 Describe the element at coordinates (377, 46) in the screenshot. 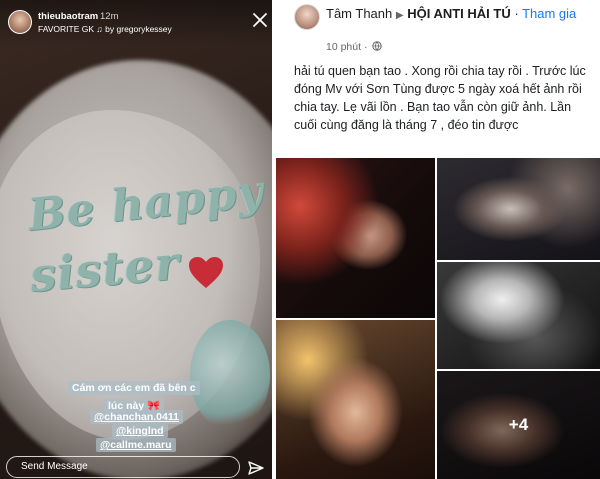

I see `globe-icon` at that location.